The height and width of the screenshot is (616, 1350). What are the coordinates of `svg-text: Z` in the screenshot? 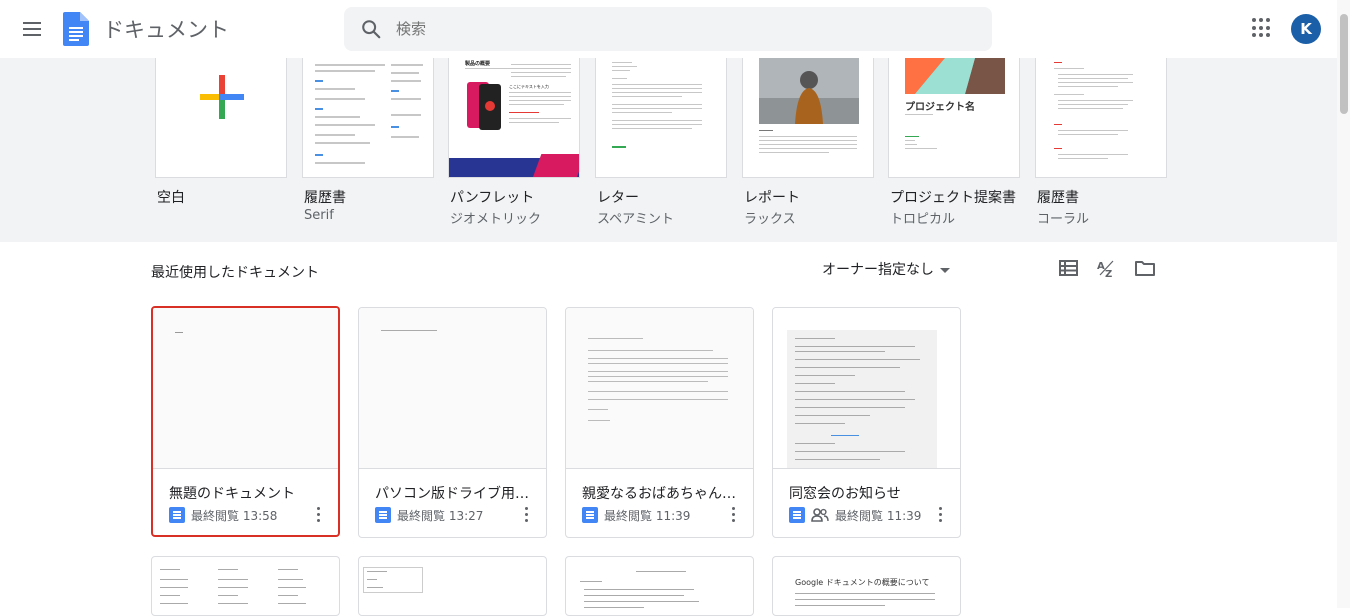 It's located at (1108, 273).